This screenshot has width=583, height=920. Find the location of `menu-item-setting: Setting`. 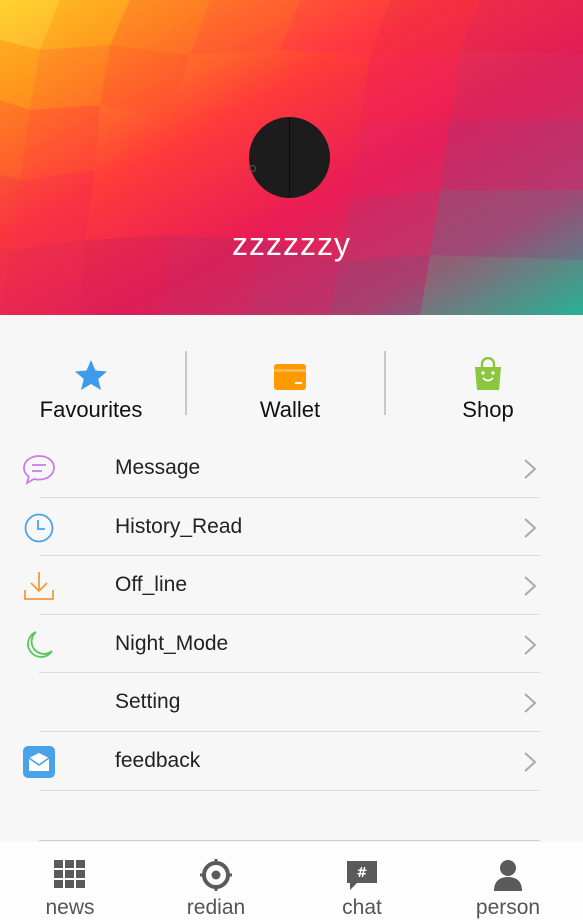

menu-item-setting: Setting is located at coordinates (291, 702).